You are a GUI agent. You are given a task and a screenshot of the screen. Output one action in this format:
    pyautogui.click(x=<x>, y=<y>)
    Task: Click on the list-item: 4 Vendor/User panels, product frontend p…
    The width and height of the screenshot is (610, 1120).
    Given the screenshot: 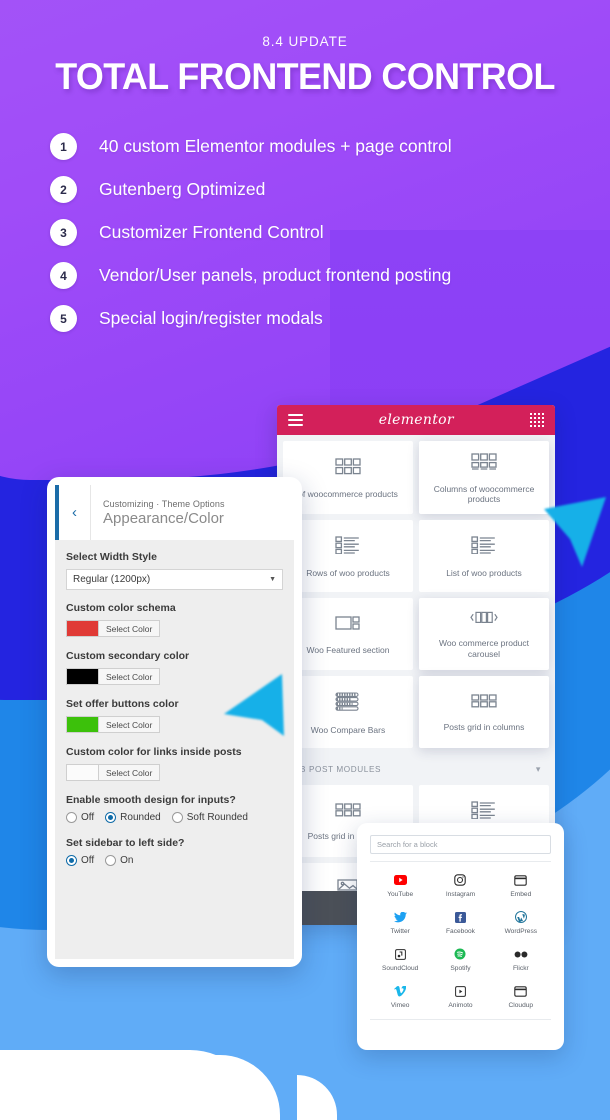 What is the action you would take?
    pyautogui.click(x=320, y=275)
    